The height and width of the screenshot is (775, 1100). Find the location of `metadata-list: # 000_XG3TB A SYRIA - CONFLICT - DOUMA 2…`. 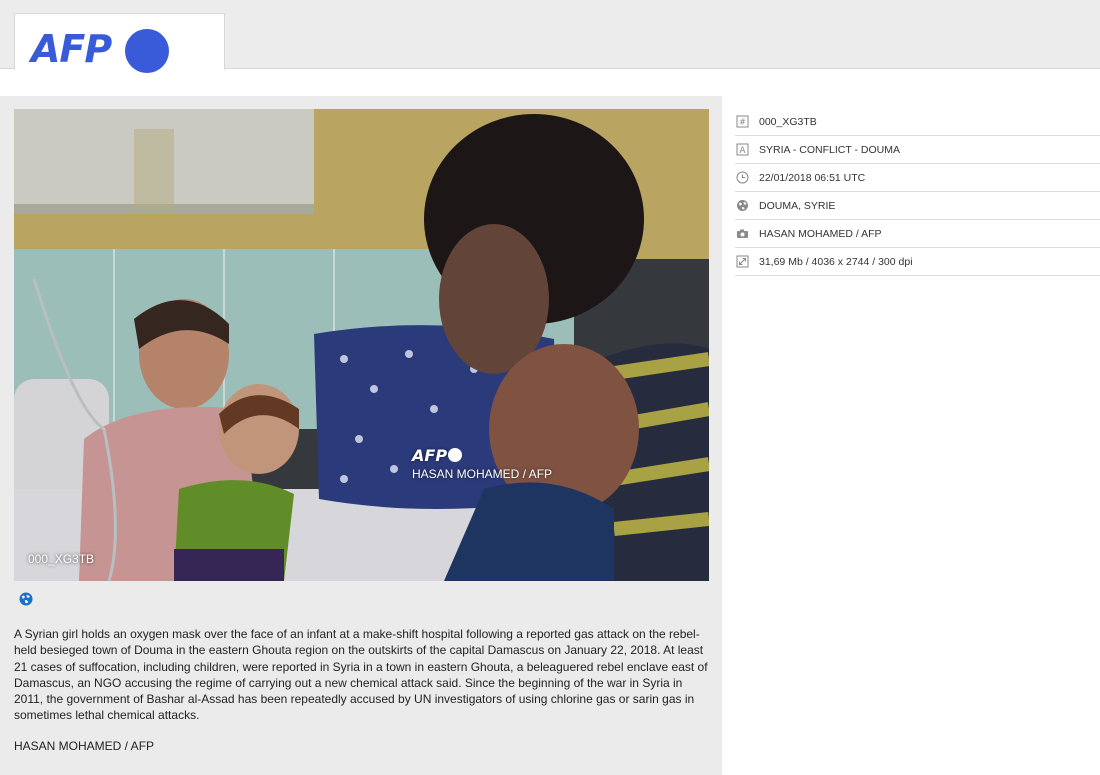

metadata-list: # 000_XG3TB A SYRIA - CONFLICT - DOUMA 2… is located at coordinates (917, 192).